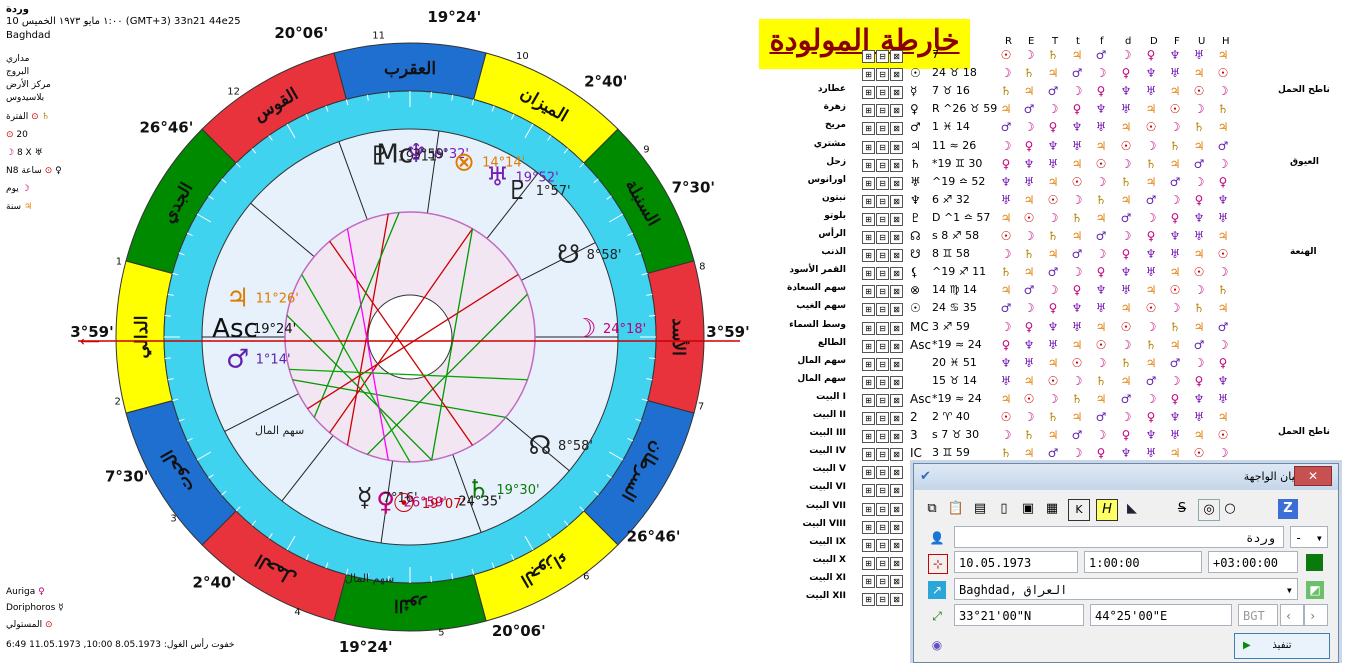 The height and width of the screenshot is (663, 1366). I want to click on dialog-titlebar: ✔ بيان الواجهة ✕, so click(1126, 477).